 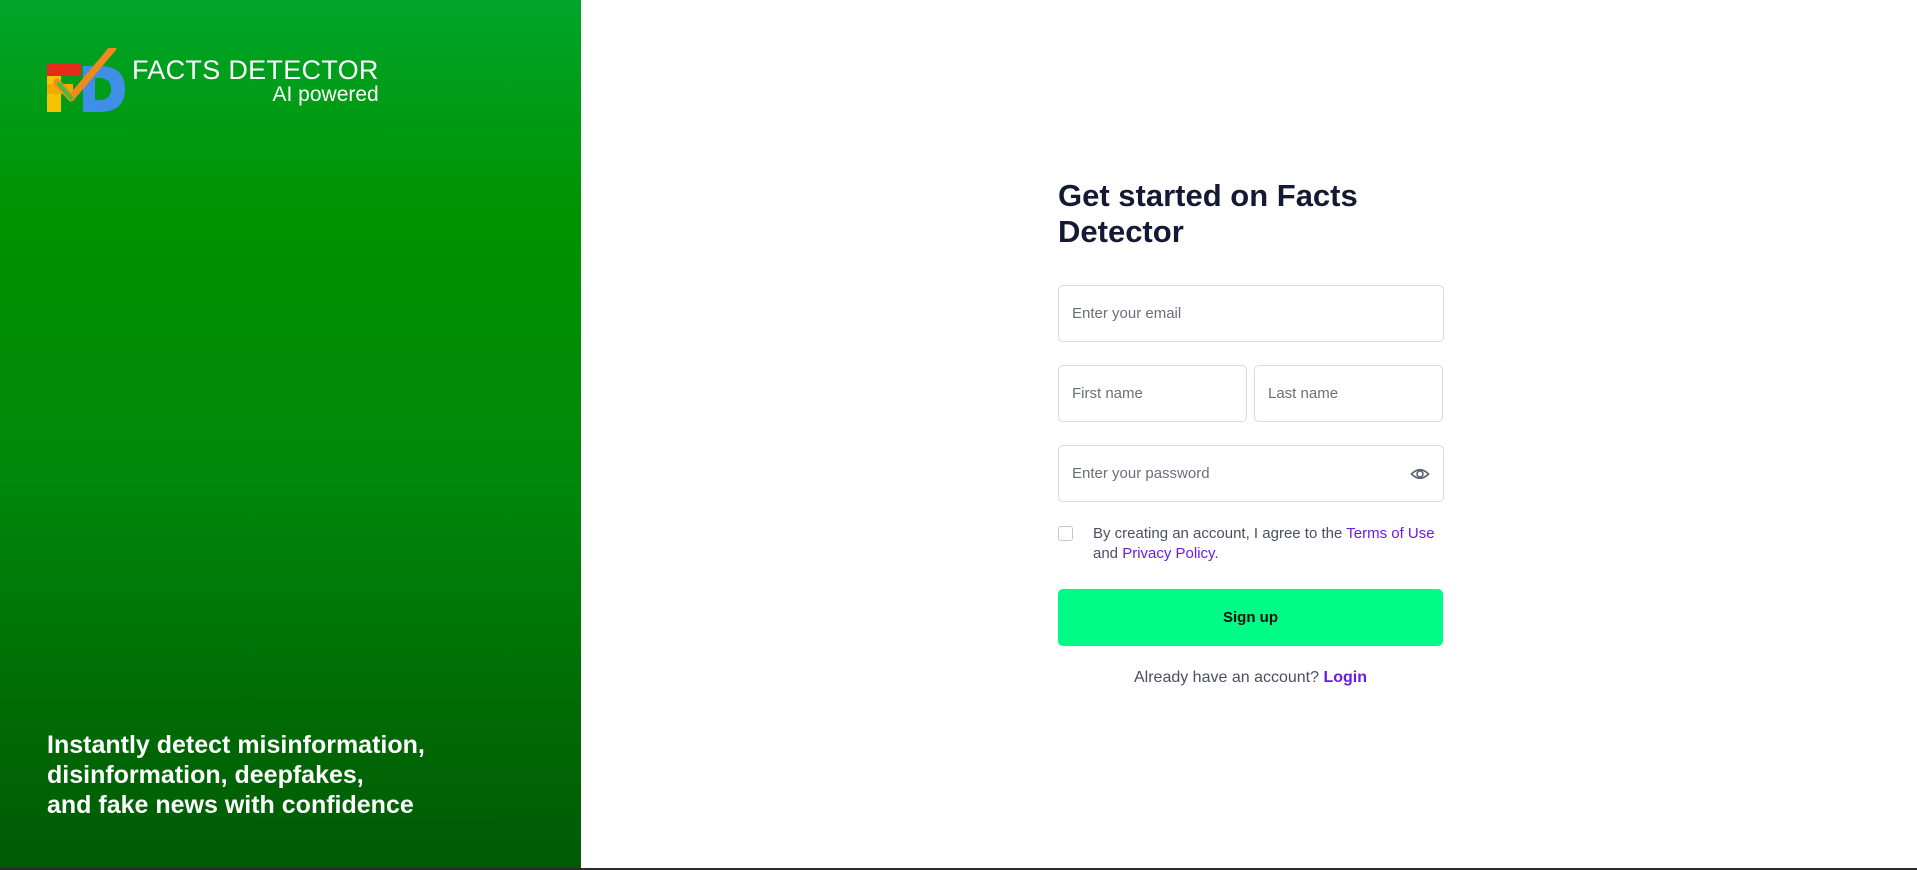 I want to click on fd-logo-icon, so click(x=86, y=79).